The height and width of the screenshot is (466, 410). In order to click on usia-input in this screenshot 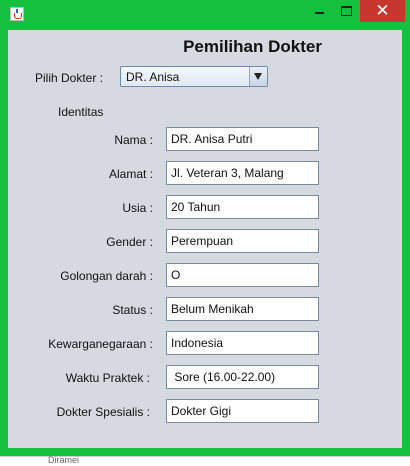, I will do `click(241, 207)`.